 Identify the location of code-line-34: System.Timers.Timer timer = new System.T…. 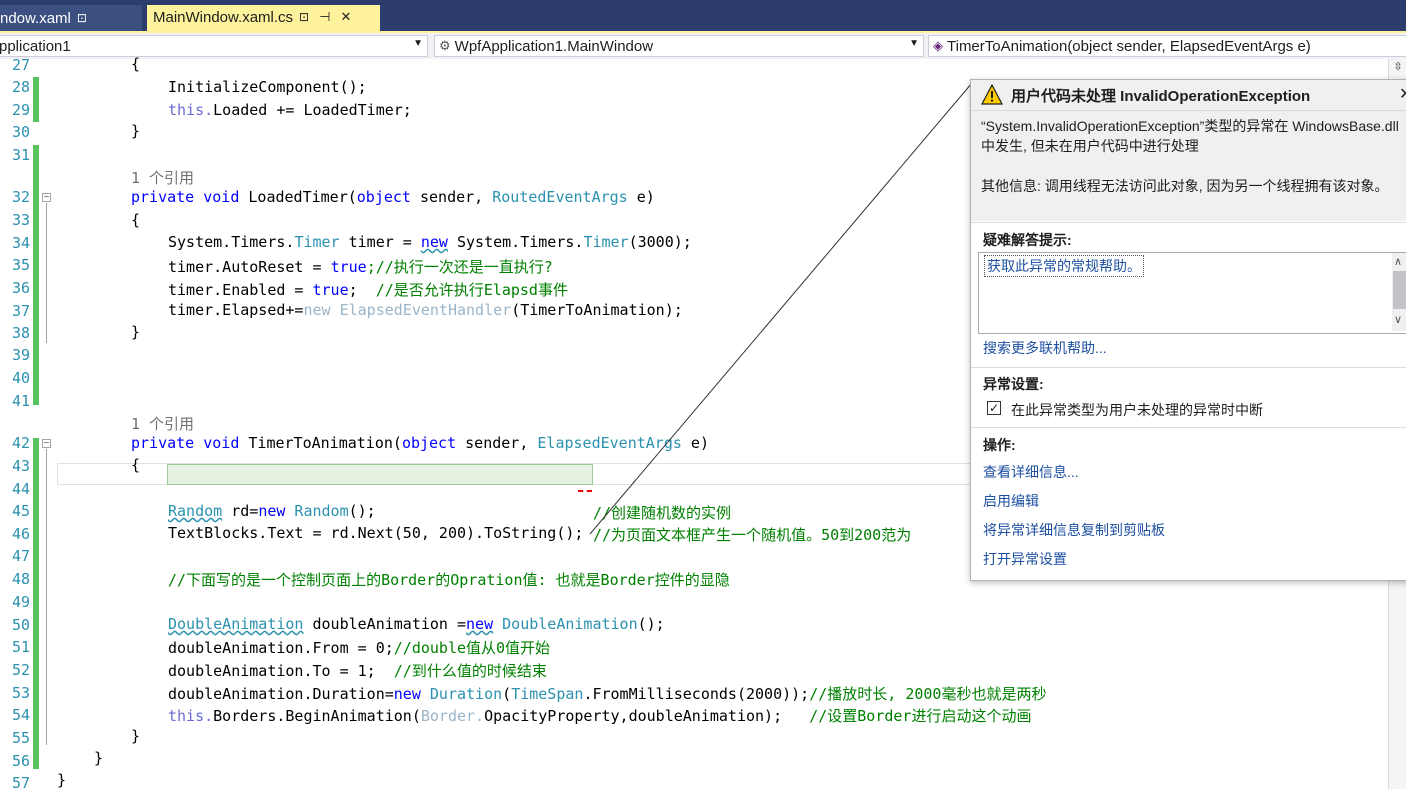
(430, 242).